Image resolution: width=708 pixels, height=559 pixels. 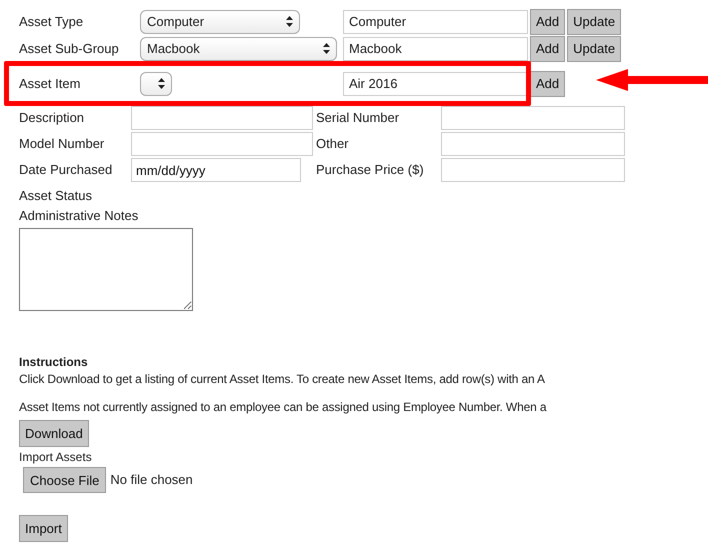 What do you see at coordinates (52, 118) in the screenshot?
I see `field-label: Description` at bounding box center [52, 118].